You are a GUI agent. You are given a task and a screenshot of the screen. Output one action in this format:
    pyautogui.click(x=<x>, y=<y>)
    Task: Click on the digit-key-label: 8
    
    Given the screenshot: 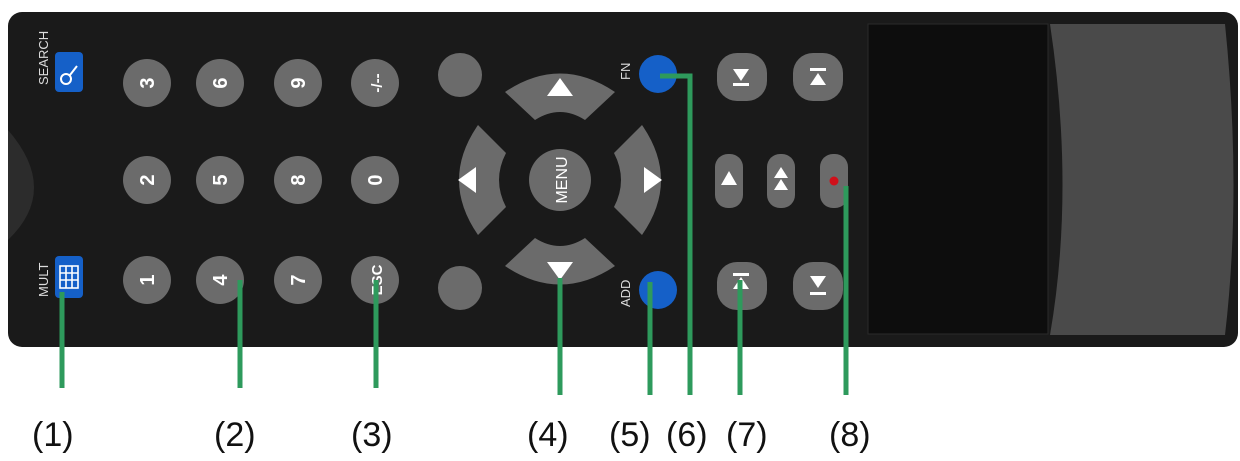 What is the action you would take?
    pyautogui.click(x=299, y=179)
    